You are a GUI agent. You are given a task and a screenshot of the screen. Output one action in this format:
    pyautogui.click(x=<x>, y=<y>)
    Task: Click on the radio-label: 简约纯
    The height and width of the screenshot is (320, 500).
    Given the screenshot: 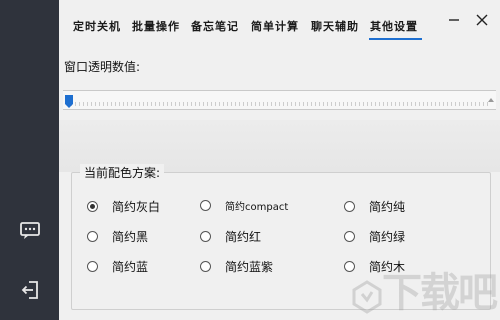 What is the action you would take?
    pyautogui.click(x=387, y=207)
    